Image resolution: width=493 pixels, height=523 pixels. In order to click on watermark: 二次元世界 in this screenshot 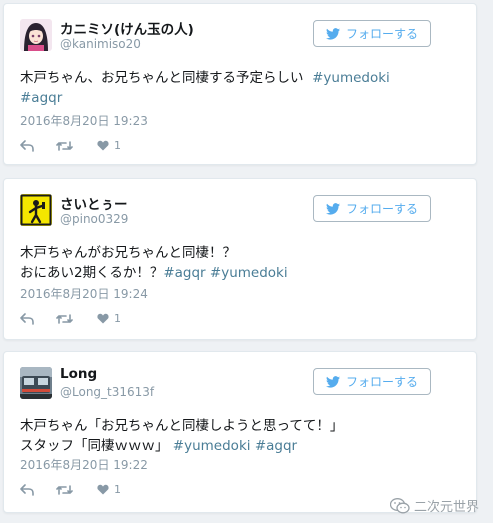, I will do `click(434, 505)`.